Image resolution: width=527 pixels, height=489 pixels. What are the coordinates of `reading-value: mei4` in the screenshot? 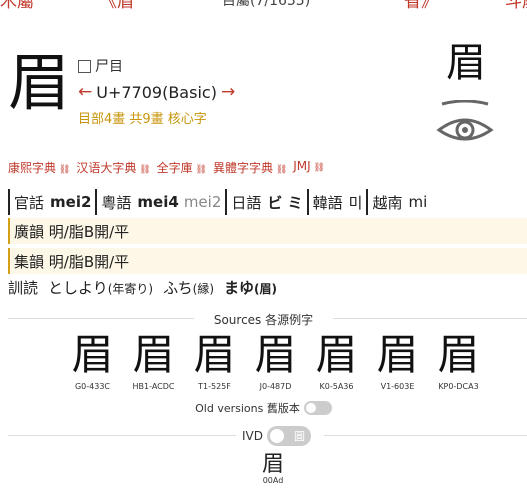 It's located at (157, 202).